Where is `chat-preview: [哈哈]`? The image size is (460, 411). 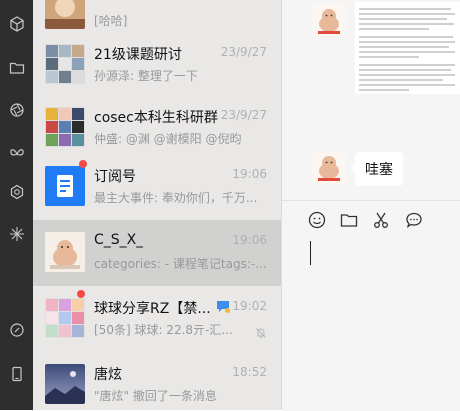
chat-preview: [哈哈] is located at coordinates (111, 21).